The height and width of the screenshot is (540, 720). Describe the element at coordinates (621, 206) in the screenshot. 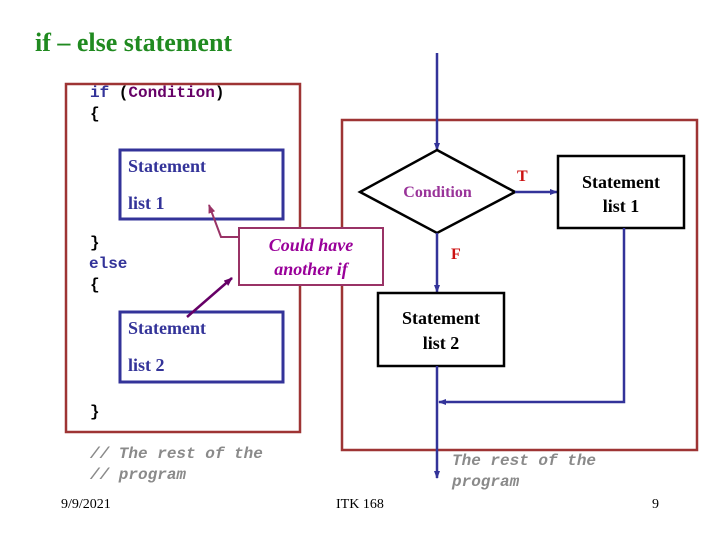

I see `true-box-line2: list 1` at that location.